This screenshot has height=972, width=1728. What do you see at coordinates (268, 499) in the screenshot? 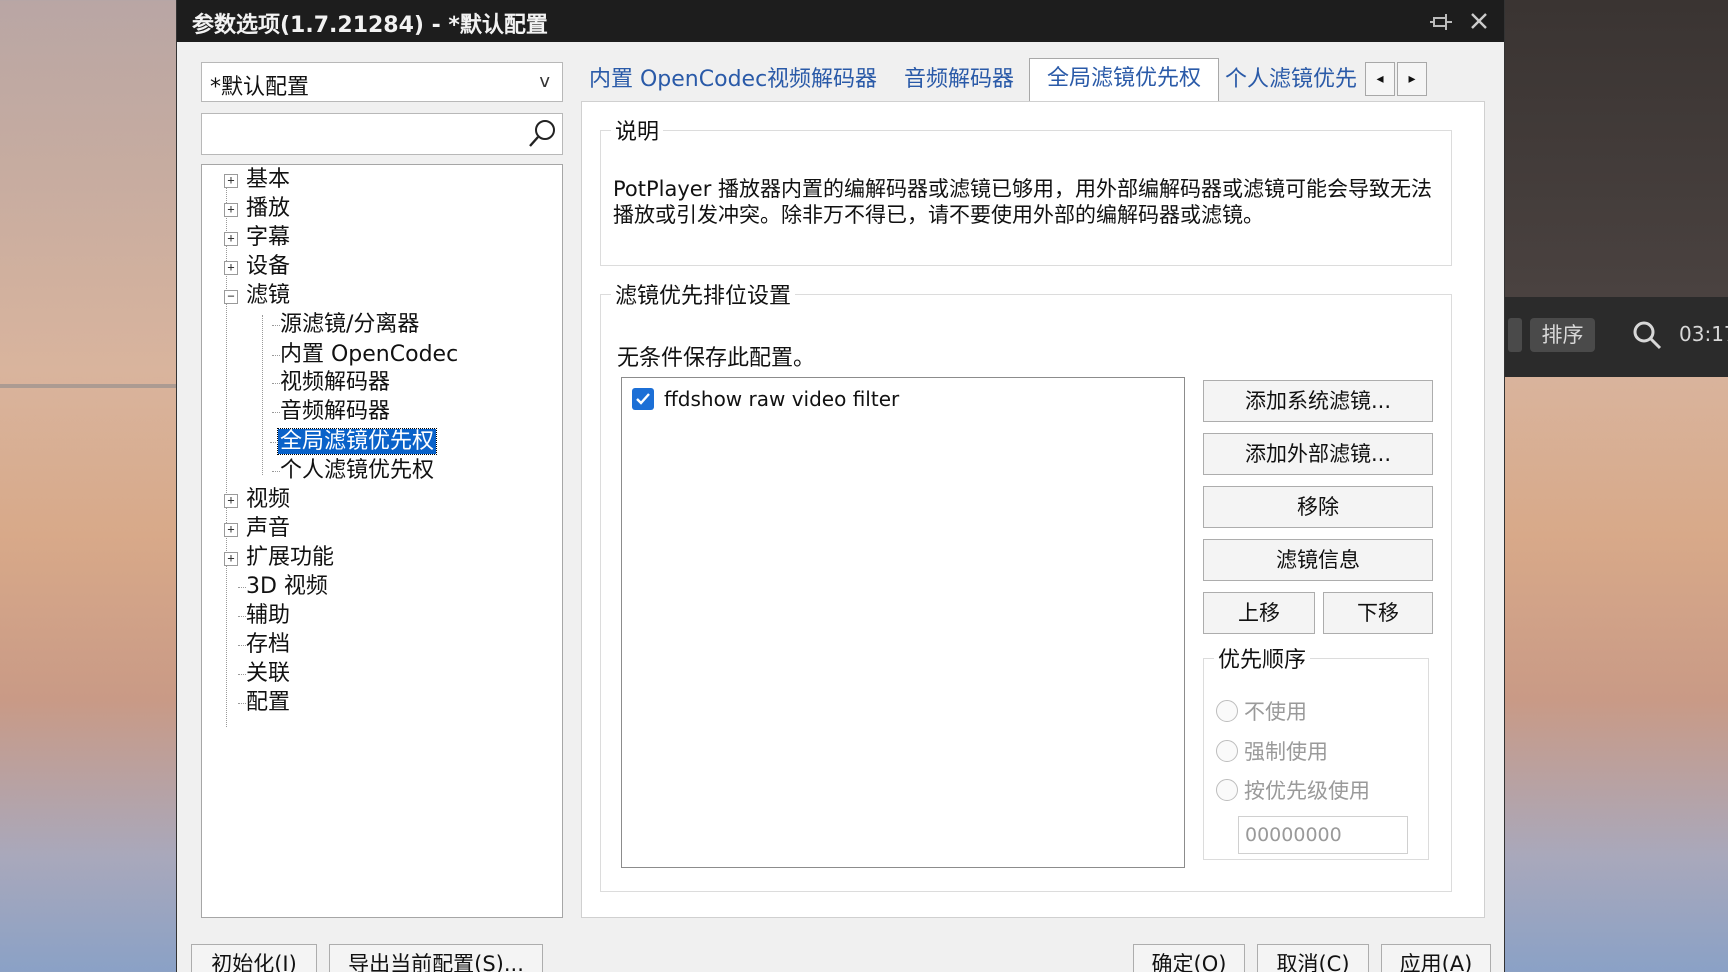
I see `tree-item-label: 视频` at bounding box center [268, 499].